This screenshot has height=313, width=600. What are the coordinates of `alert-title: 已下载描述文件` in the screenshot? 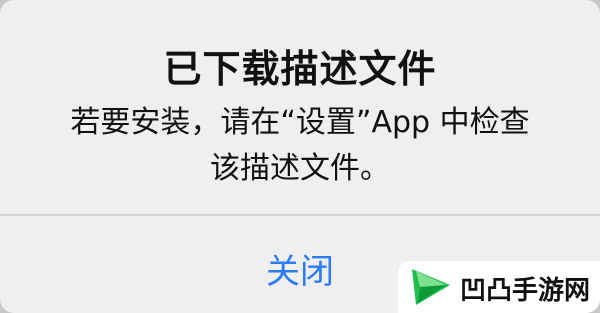 It's located at (300, 69).